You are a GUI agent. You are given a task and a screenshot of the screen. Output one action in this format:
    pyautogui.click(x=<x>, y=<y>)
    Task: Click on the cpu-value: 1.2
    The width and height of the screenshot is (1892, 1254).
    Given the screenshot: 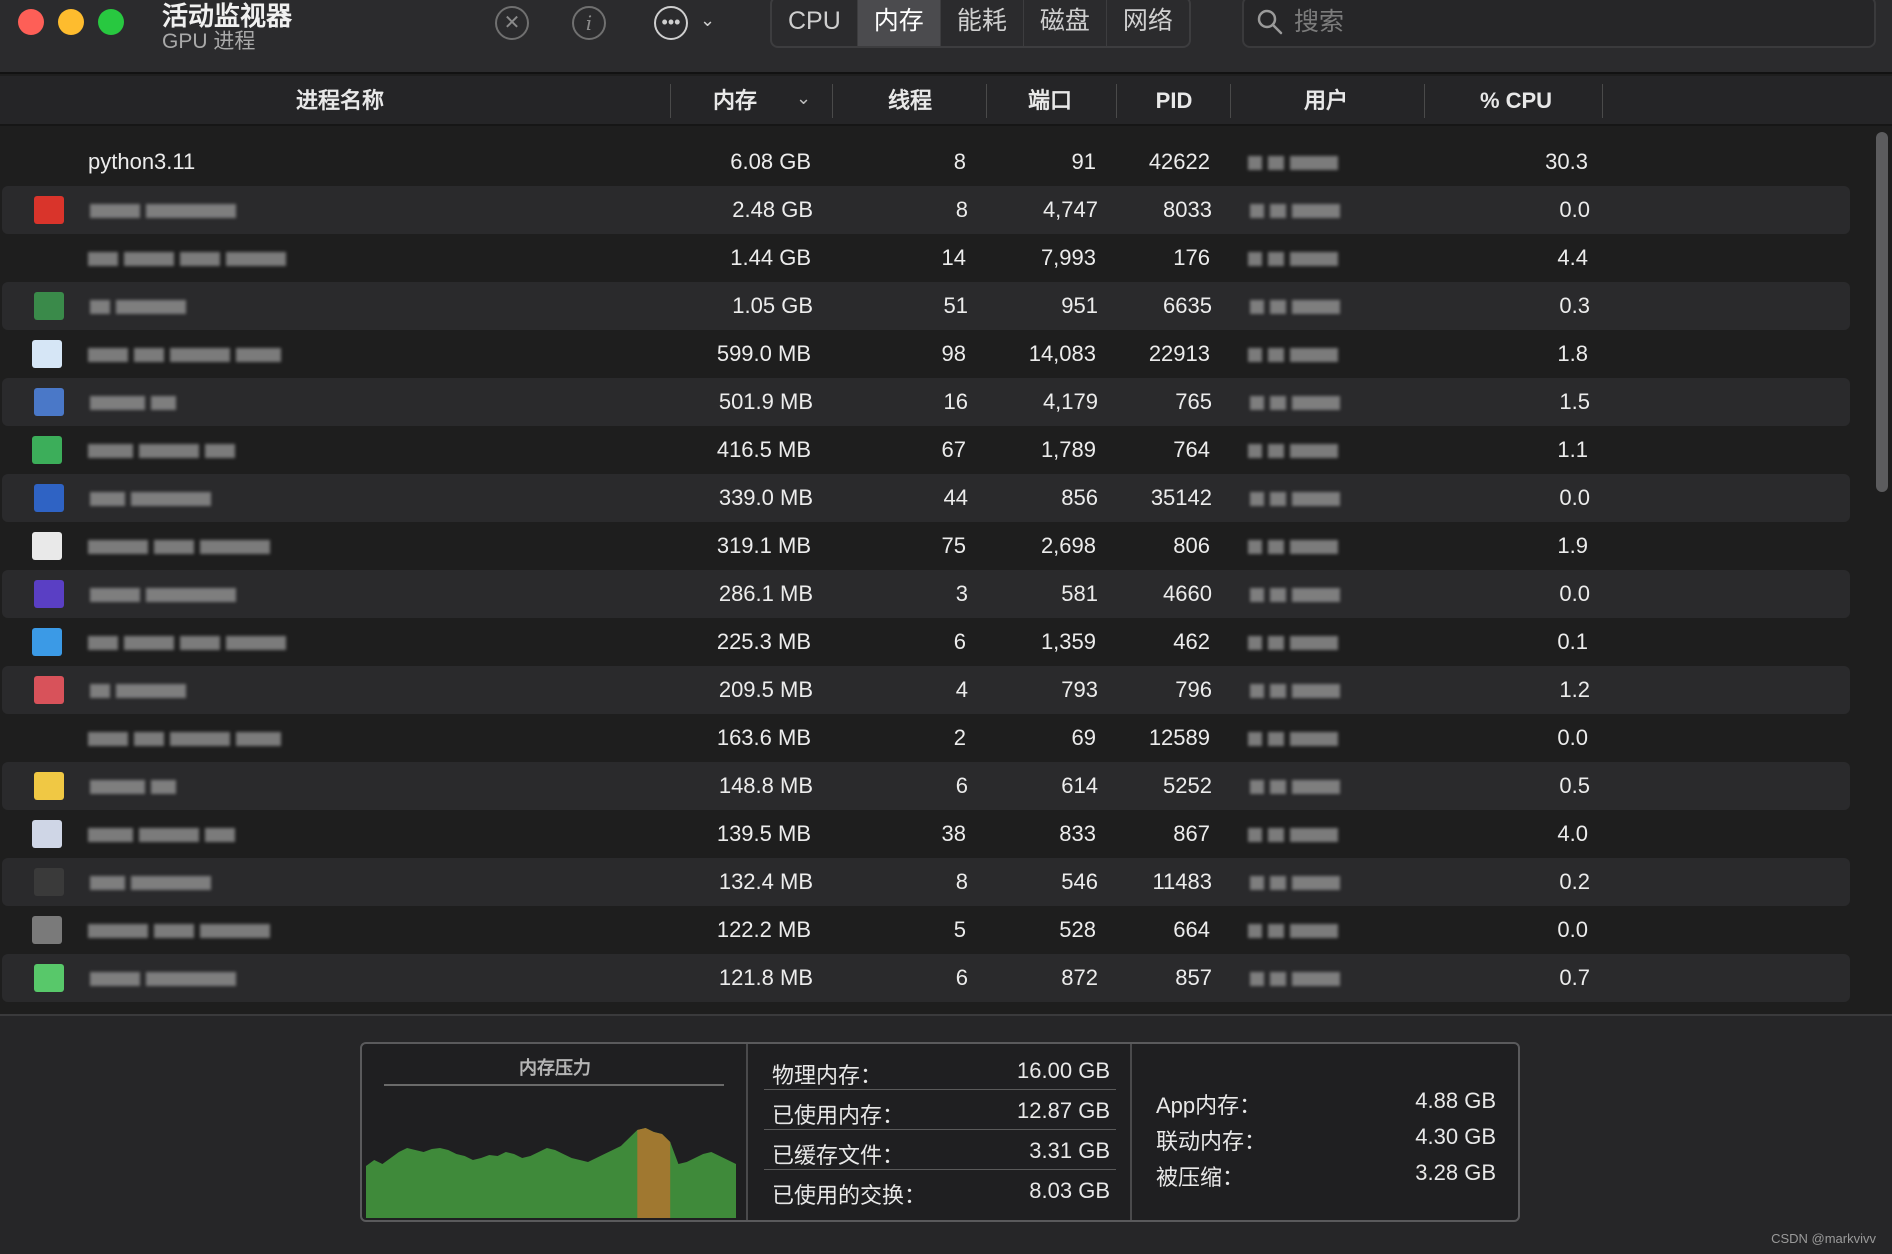 What is the action you would take?
    pyautogui.click(x=1574, y=689)
    